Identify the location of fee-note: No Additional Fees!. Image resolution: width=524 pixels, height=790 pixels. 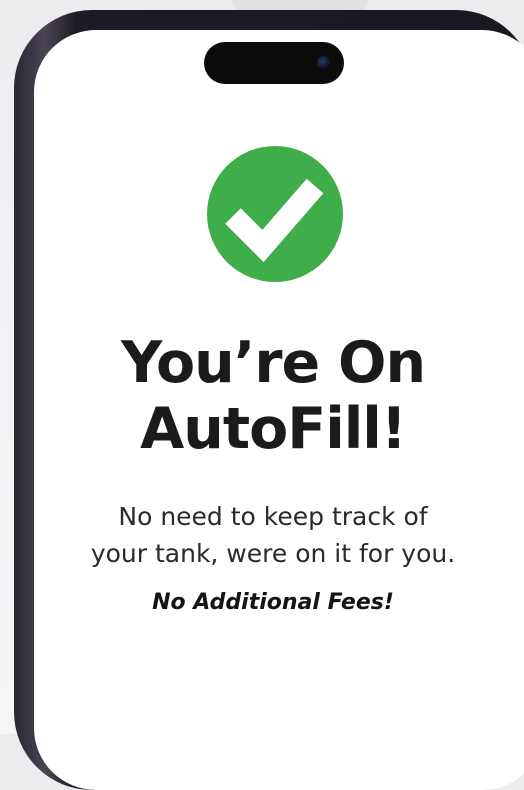
(273, 602).